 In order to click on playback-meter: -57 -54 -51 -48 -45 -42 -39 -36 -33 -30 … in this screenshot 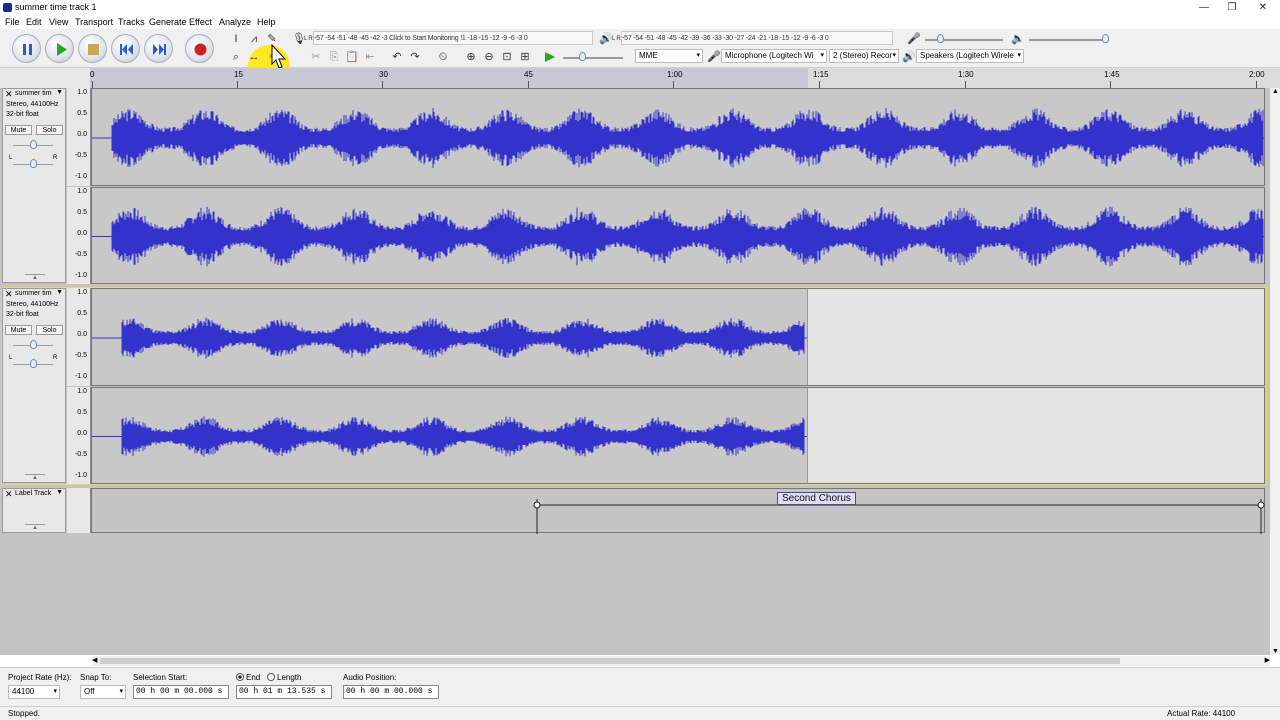, I will do `click(757, 38)`.